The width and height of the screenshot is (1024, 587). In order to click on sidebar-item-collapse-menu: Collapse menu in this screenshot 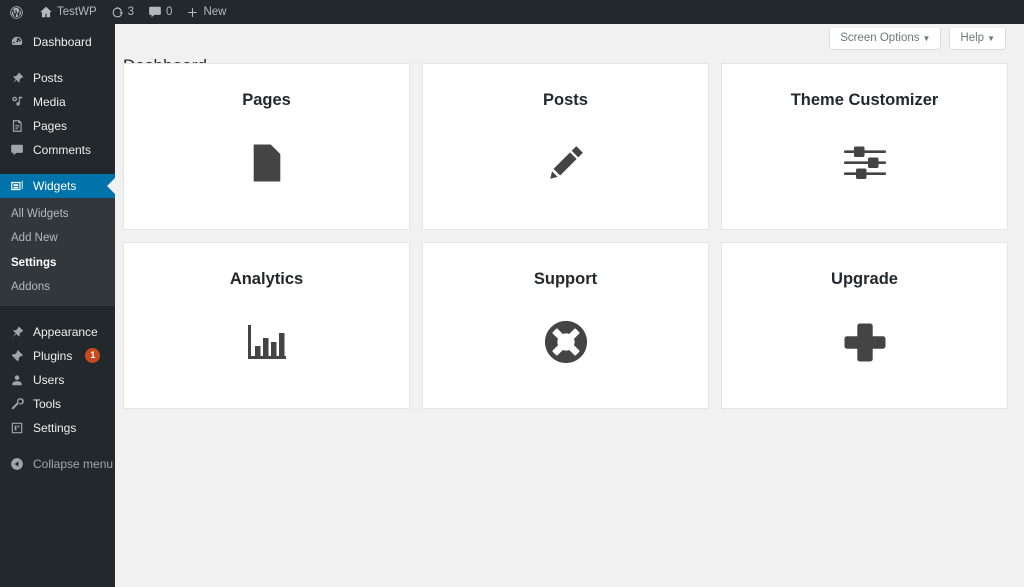, I will do `click(57, 464)`.